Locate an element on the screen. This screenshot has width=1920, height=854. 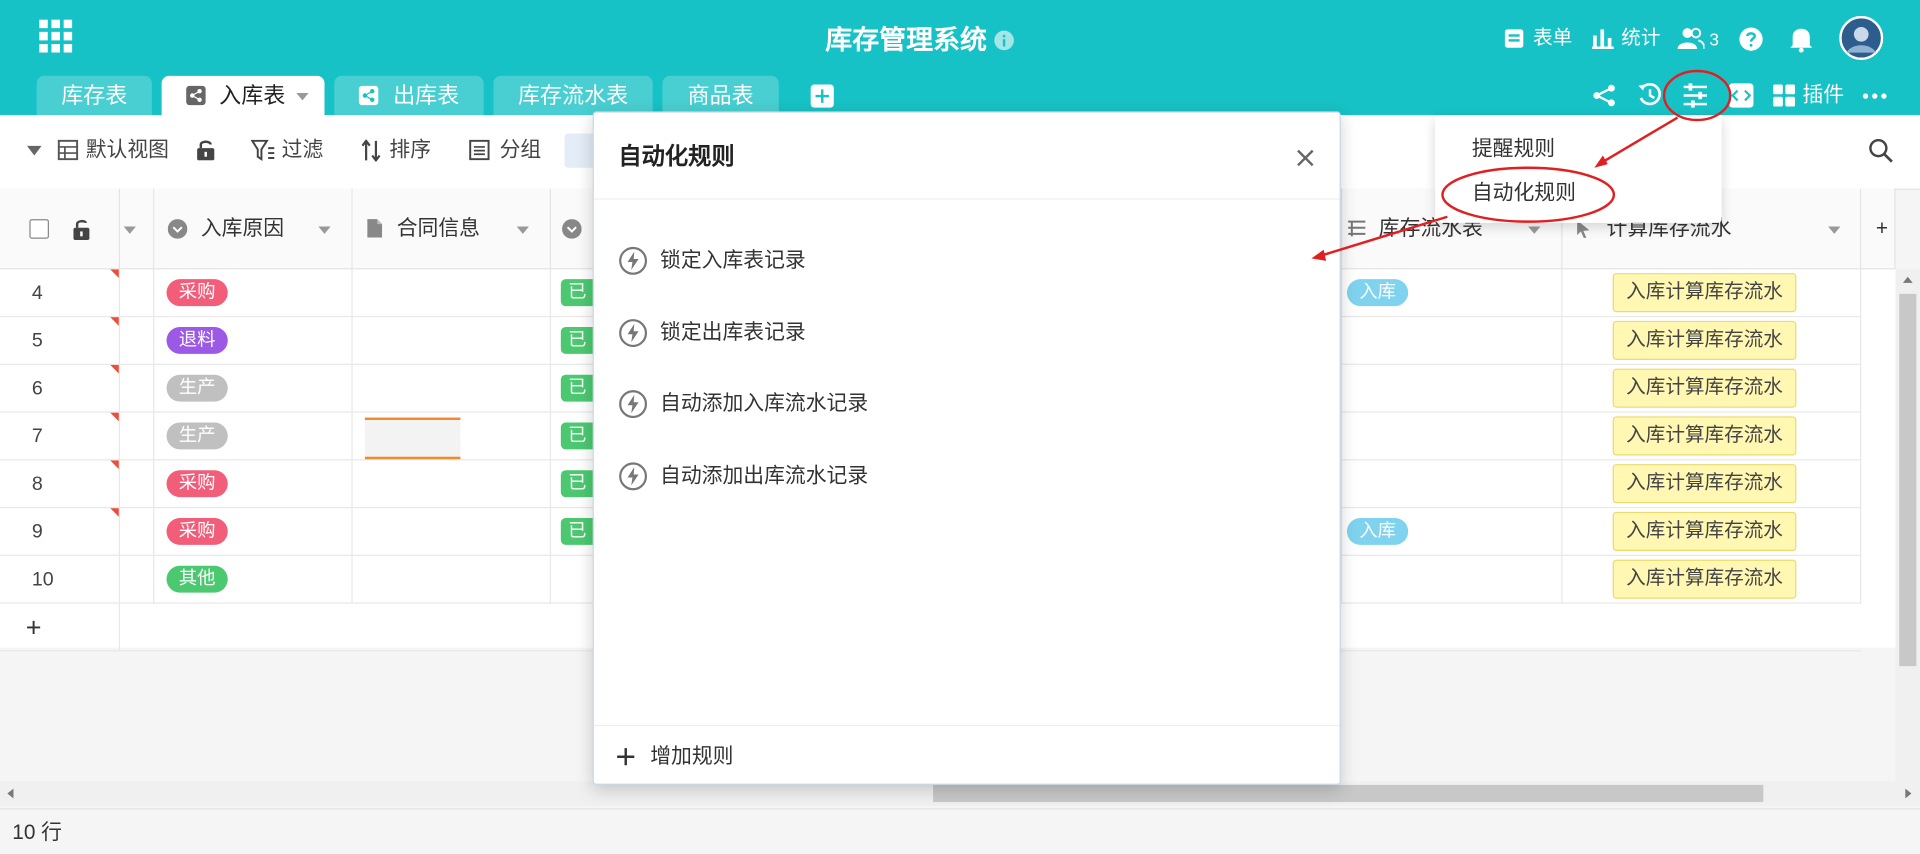
annotation-arrow-to-menu is located at coordinates (1638, 141).